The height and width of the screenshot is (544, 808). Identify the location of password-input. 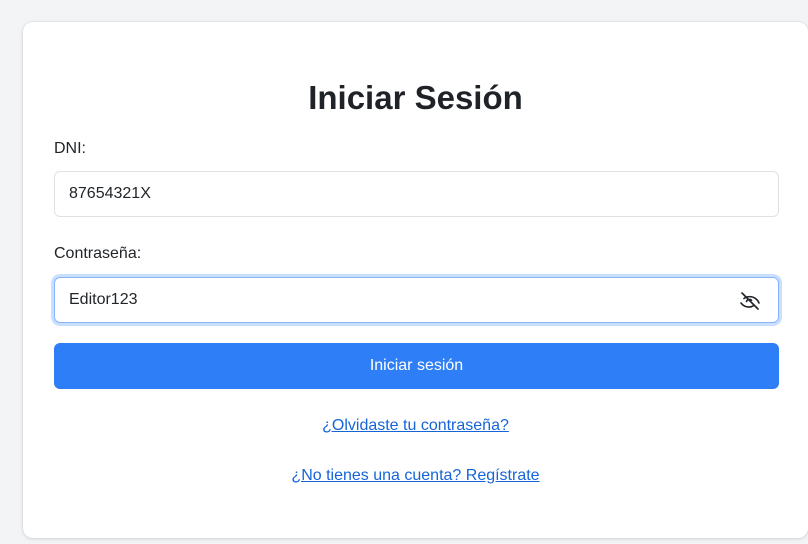
(416, 300).